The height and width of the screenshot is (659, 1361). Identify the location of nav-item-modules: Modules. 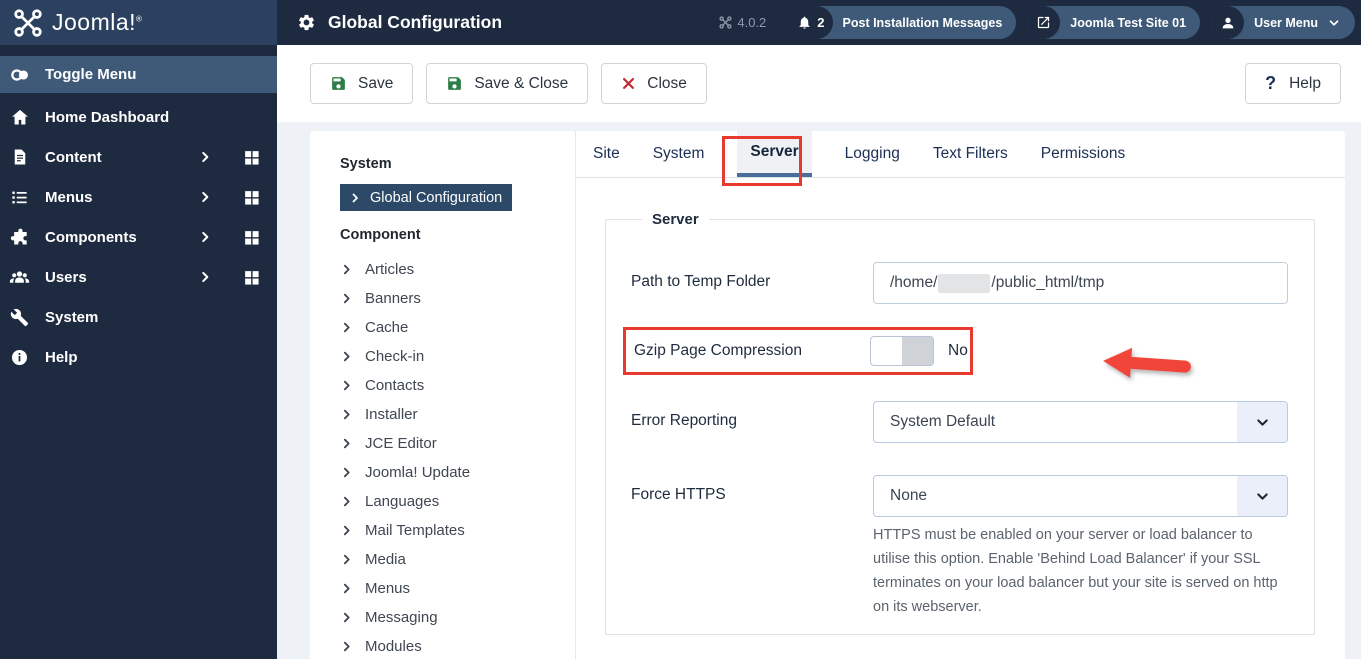
(457, 645).